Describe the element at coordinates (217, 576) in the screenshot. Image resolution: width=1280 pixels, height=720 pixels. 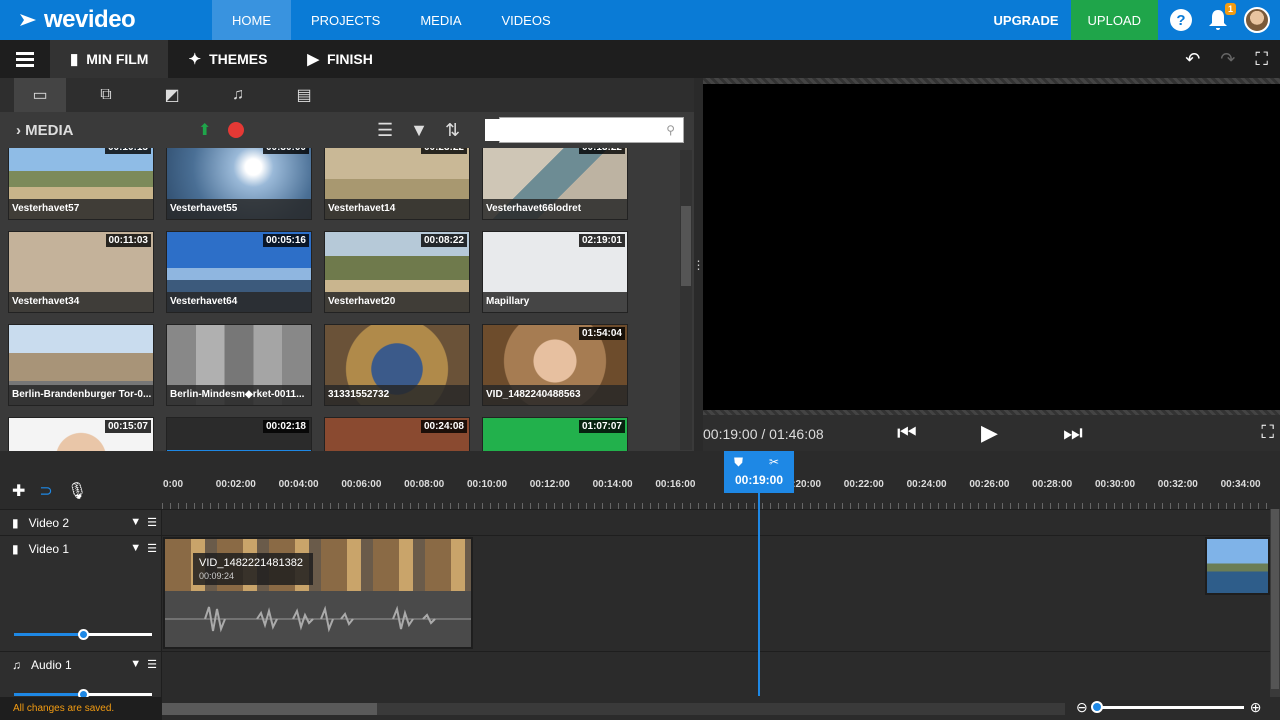
I see `clip-duration: 00:09:24` at that location.